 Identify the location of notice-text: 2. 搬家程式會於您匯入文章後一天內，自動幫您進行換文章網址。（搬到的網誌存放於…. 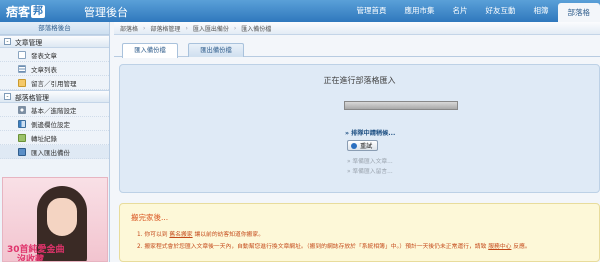
(313, 247).